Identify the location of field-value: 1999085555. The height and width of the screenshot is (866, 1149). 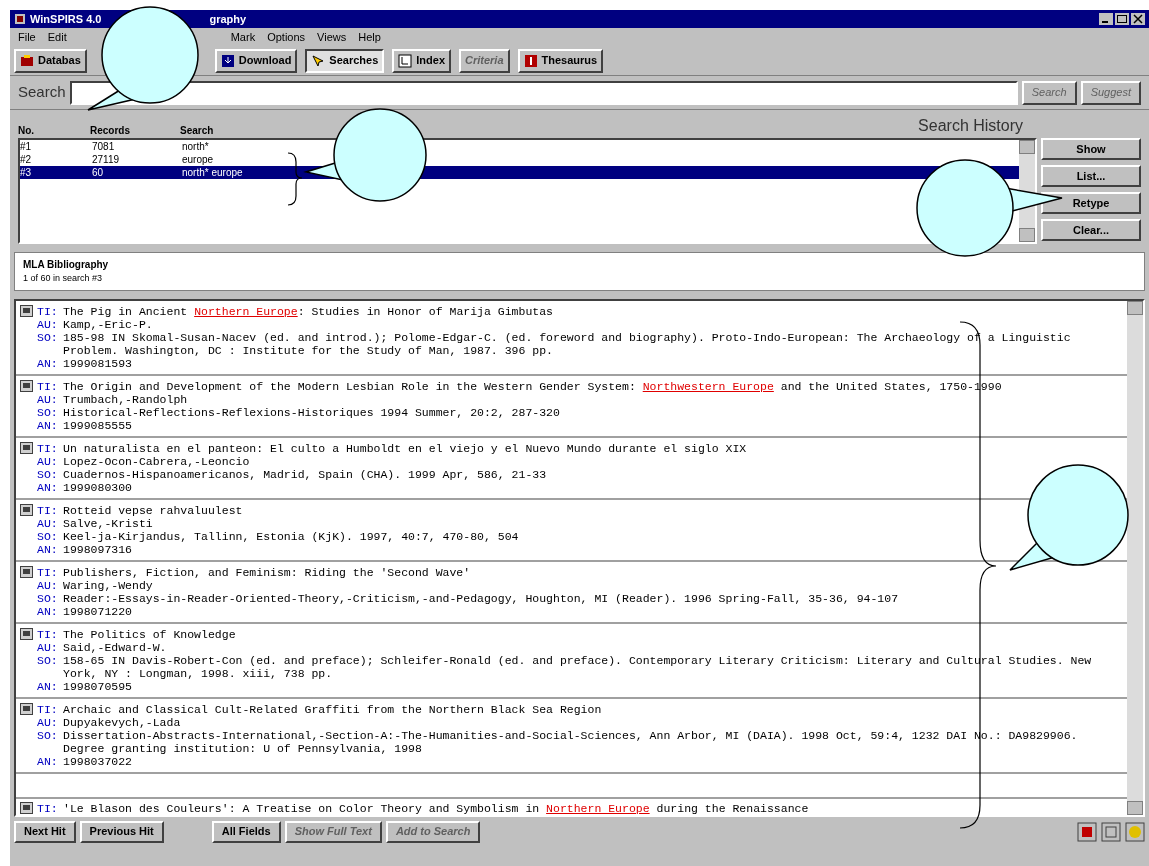
(98, 425).